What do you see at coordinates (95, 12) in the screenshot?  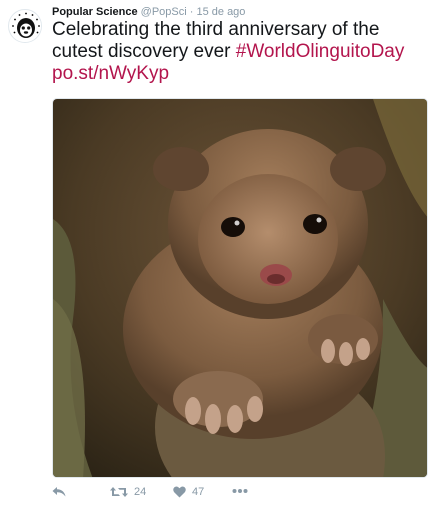 I see `author-name: Popular Science` at bounding box center [95, 12].